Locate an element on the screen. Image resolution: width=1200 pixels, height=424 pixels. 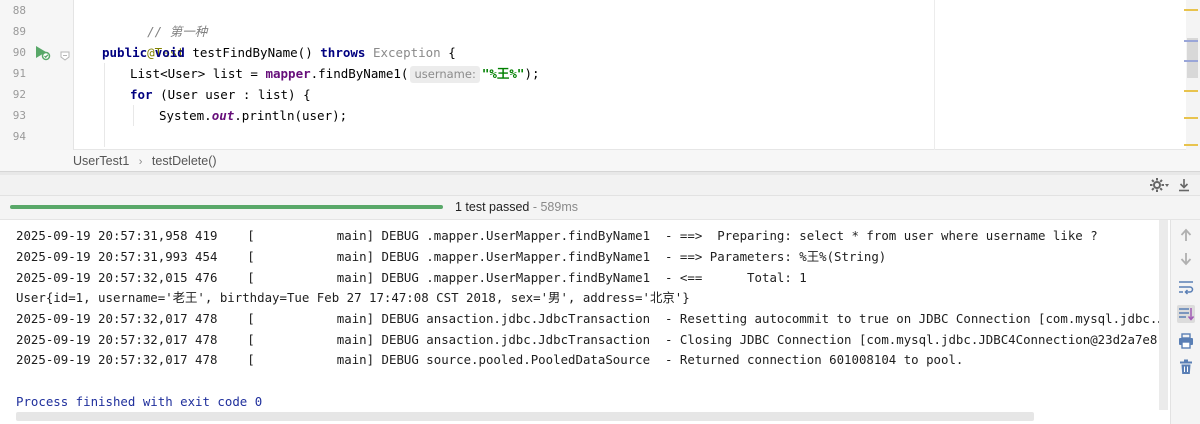
line-number: 89 is located at coordinates (19, 31).